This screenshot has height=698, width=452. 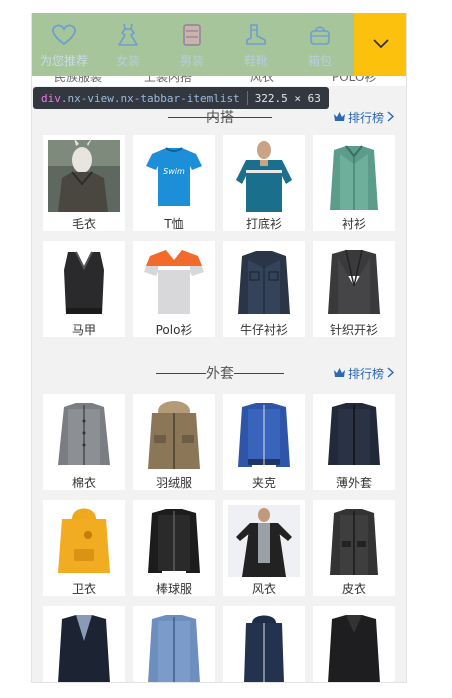 I want to click on category-card: 夹克, so click(x=264, y=442).